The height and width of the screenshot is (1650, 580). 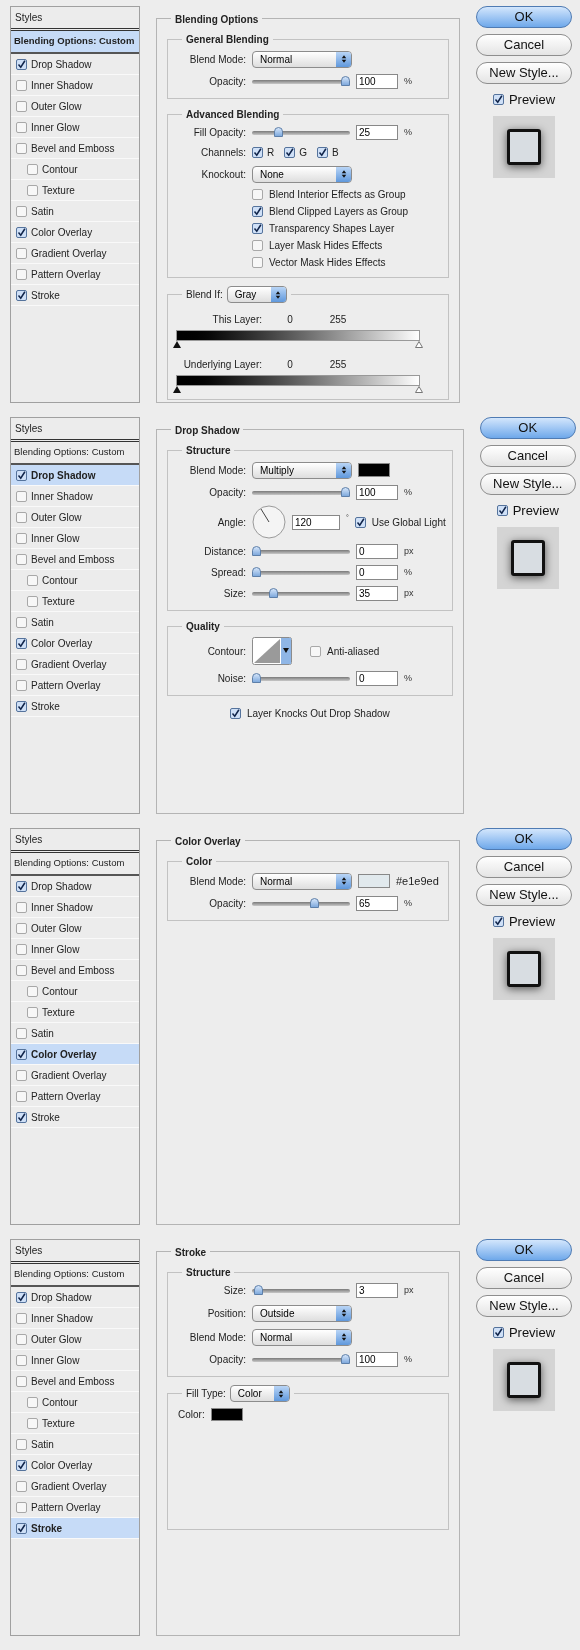 What do you see at coordinates (75, 85) in the screenshot?
I see `sidebar-item: Inner Shadow` at bounding box center [75, 85].